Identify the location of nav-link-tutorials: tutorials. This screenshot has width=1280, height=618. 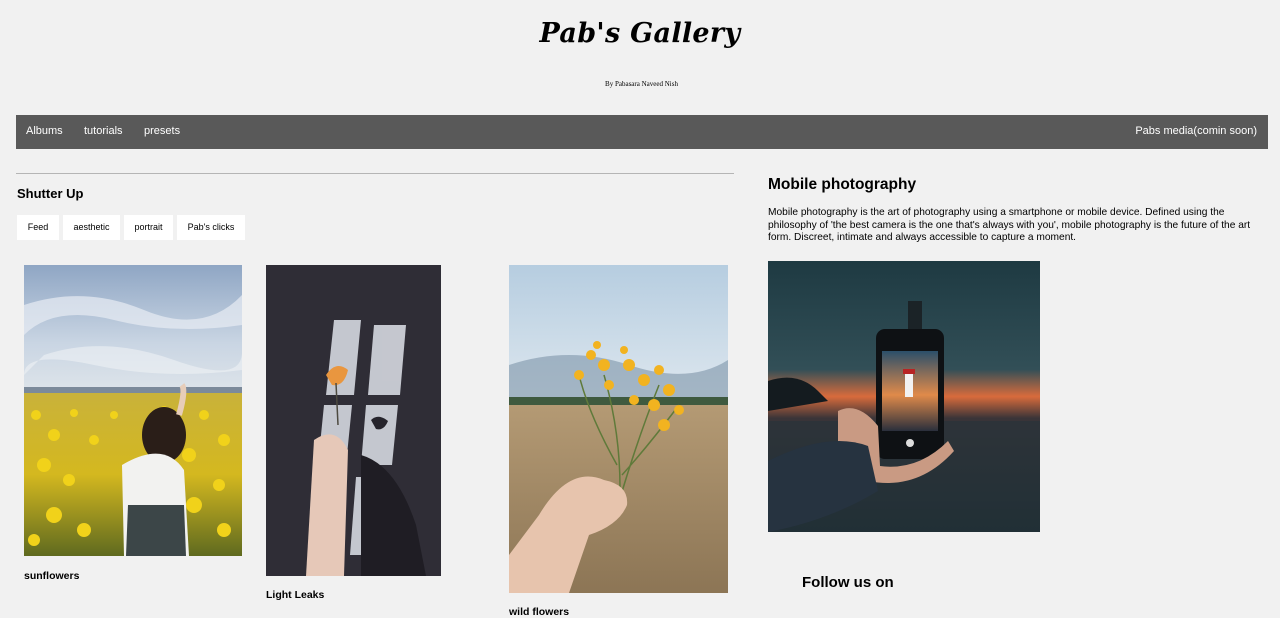
(103, 131).